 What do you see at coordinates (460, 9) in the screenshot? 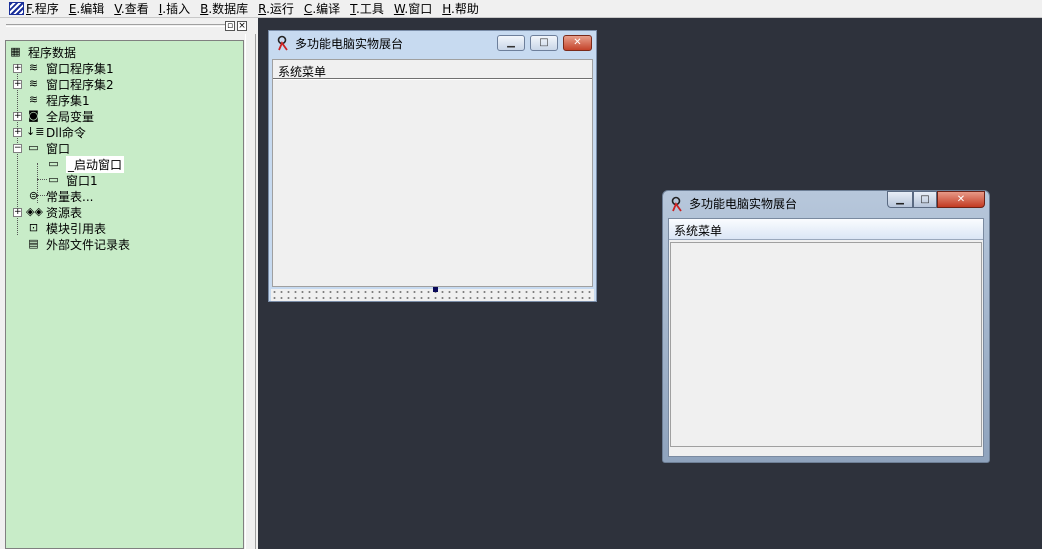
I see `menu-help: H.帮助` at bounding box center [460, 9].